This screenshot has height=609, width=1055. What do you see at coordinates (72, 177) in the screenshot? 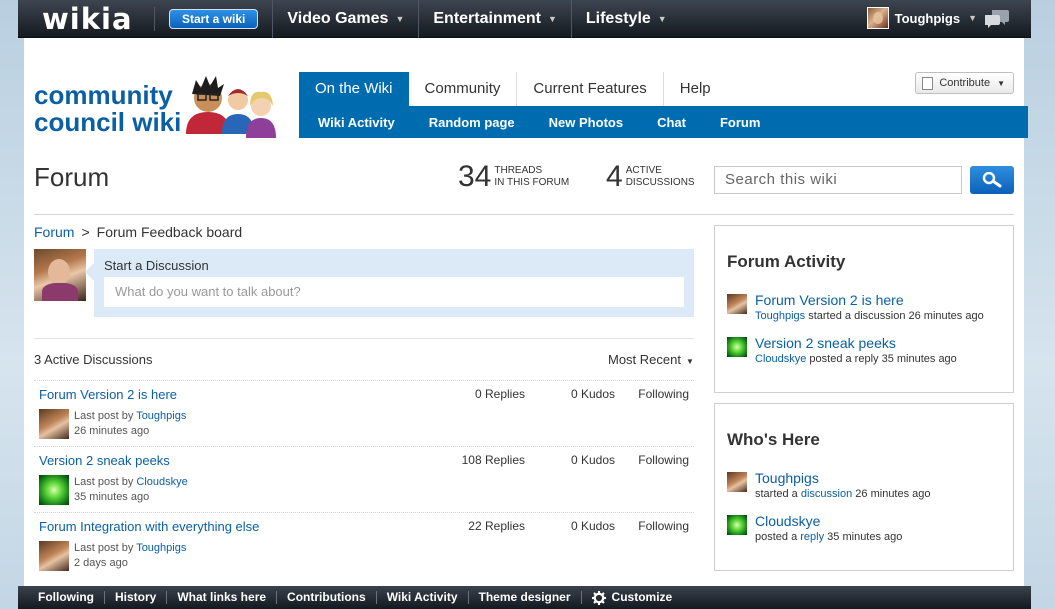
I see `page-title: Forum` at bounding box center [72, 177].